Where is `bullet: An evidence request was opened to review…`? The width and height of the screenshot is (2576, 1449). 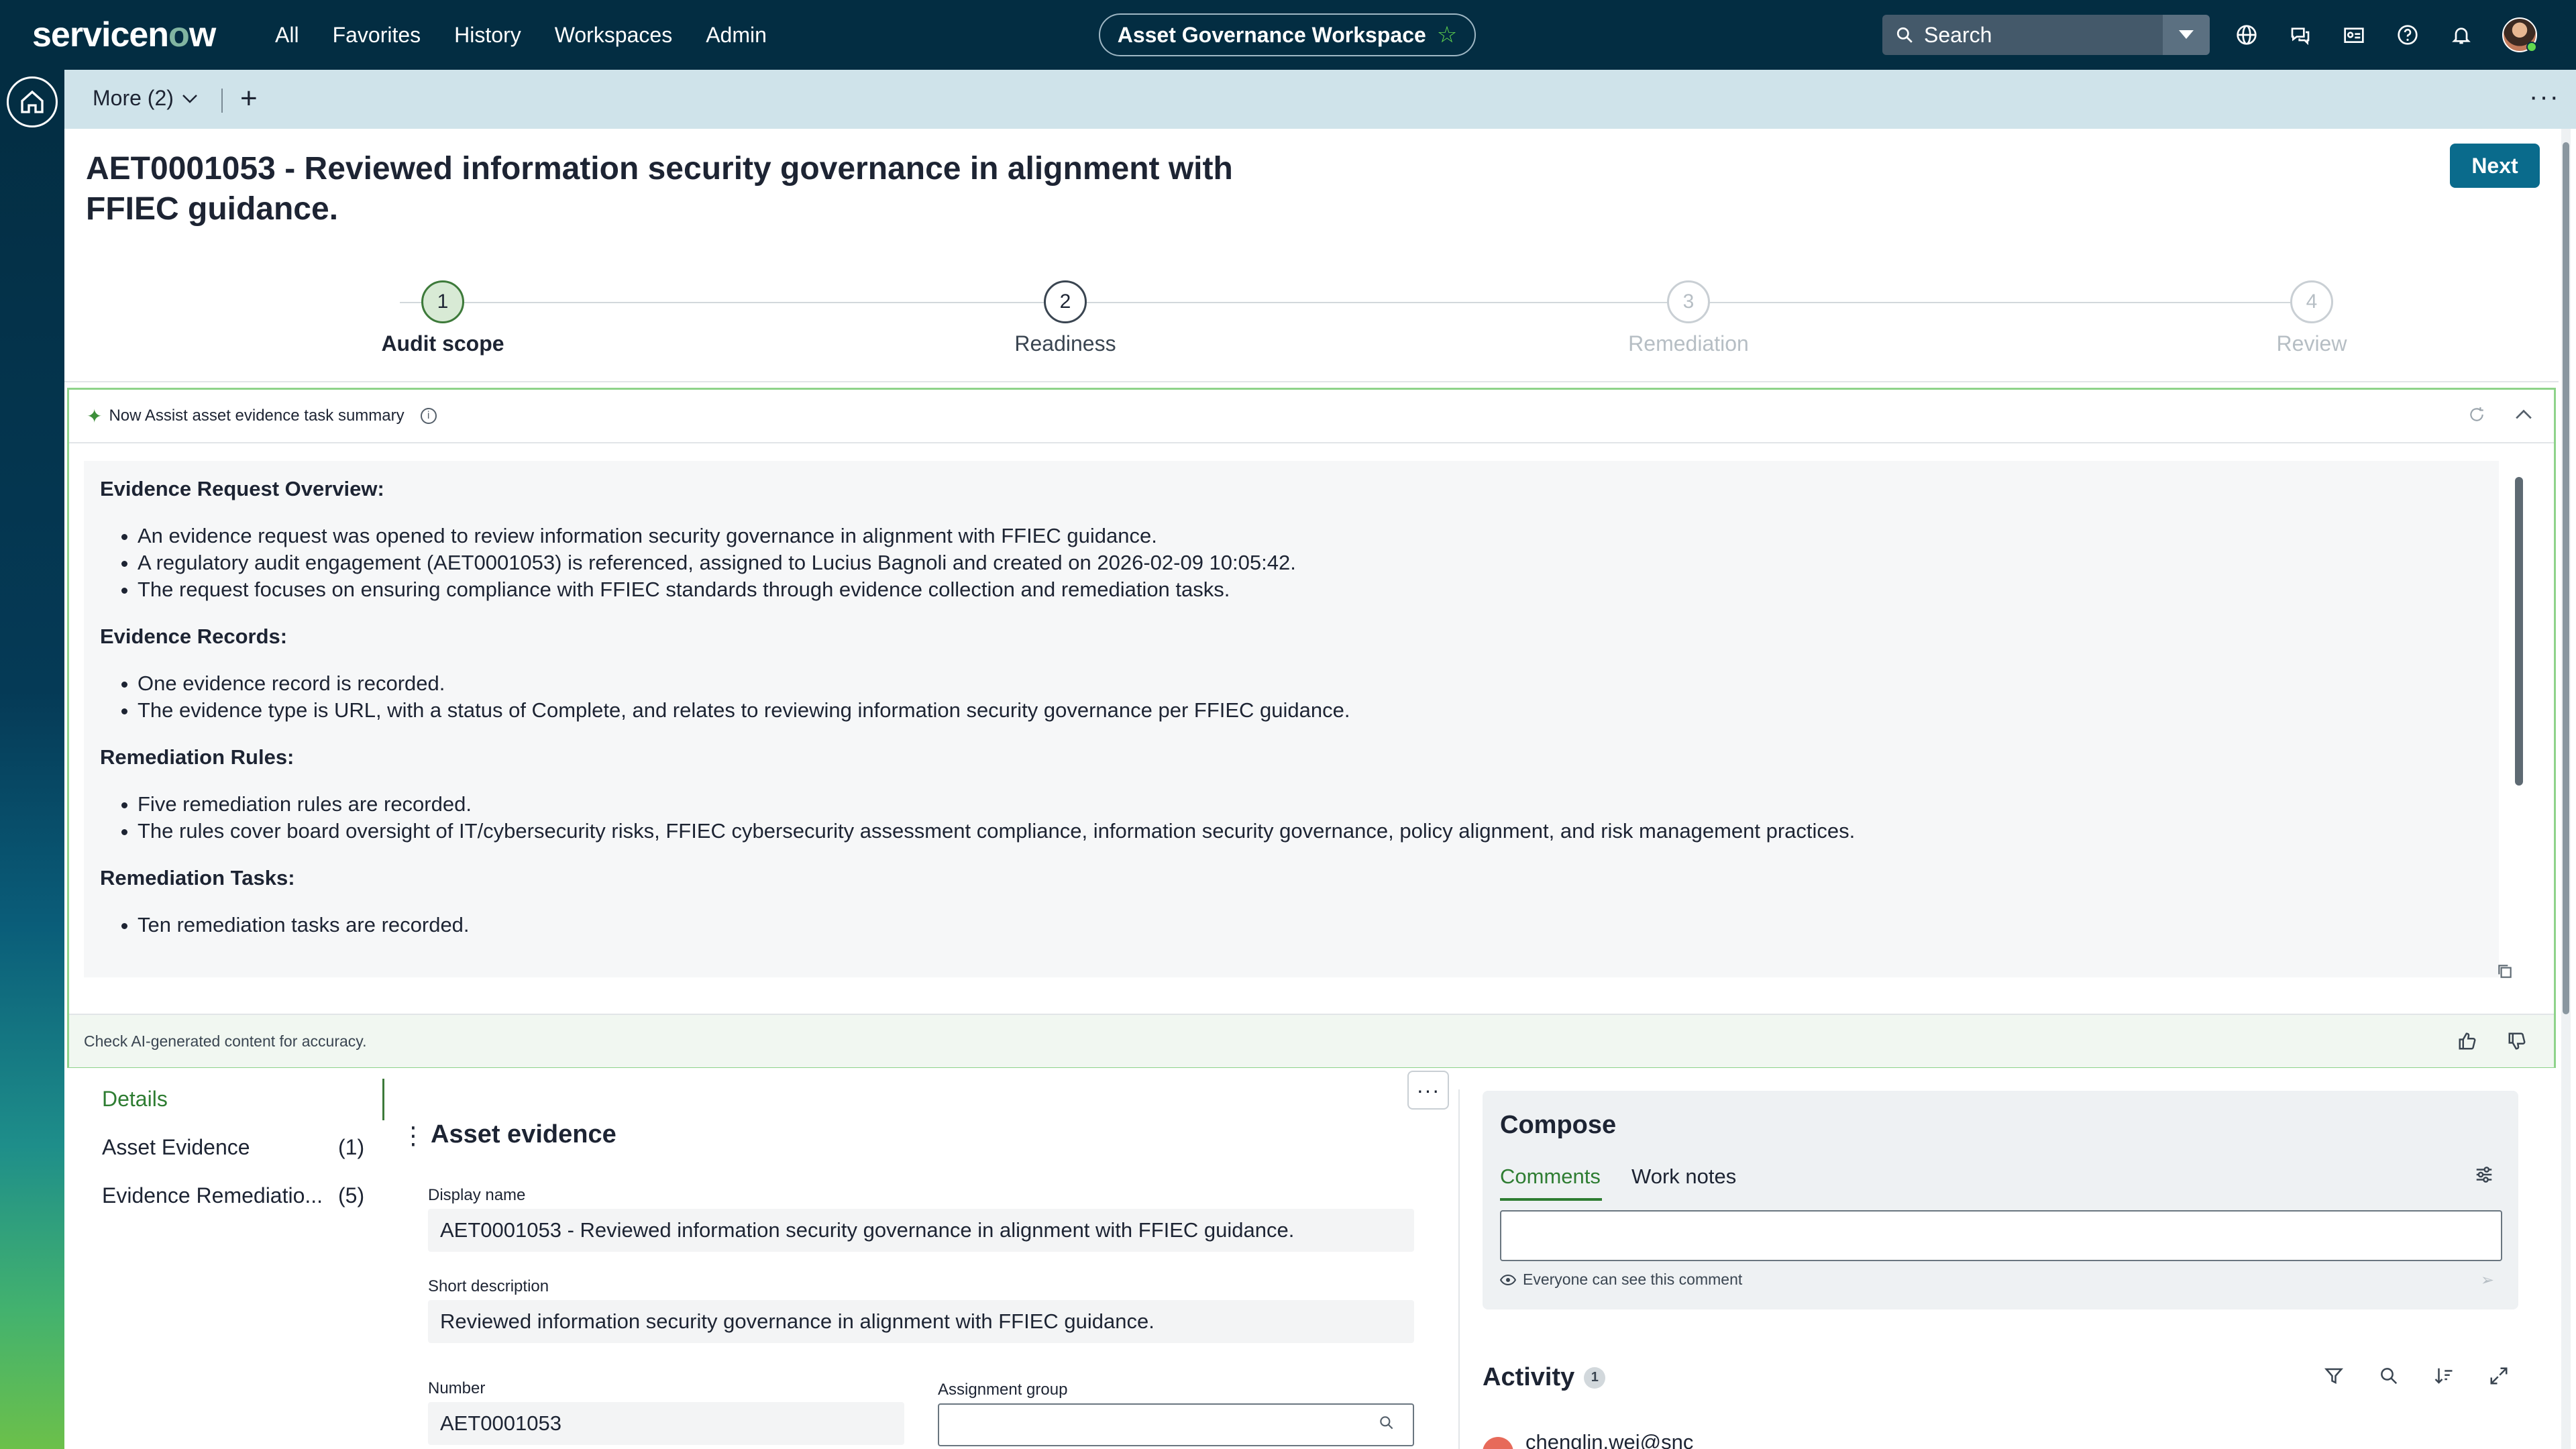
bullet: An evidence request was opened to review… is located at coordinates (1291, 536).